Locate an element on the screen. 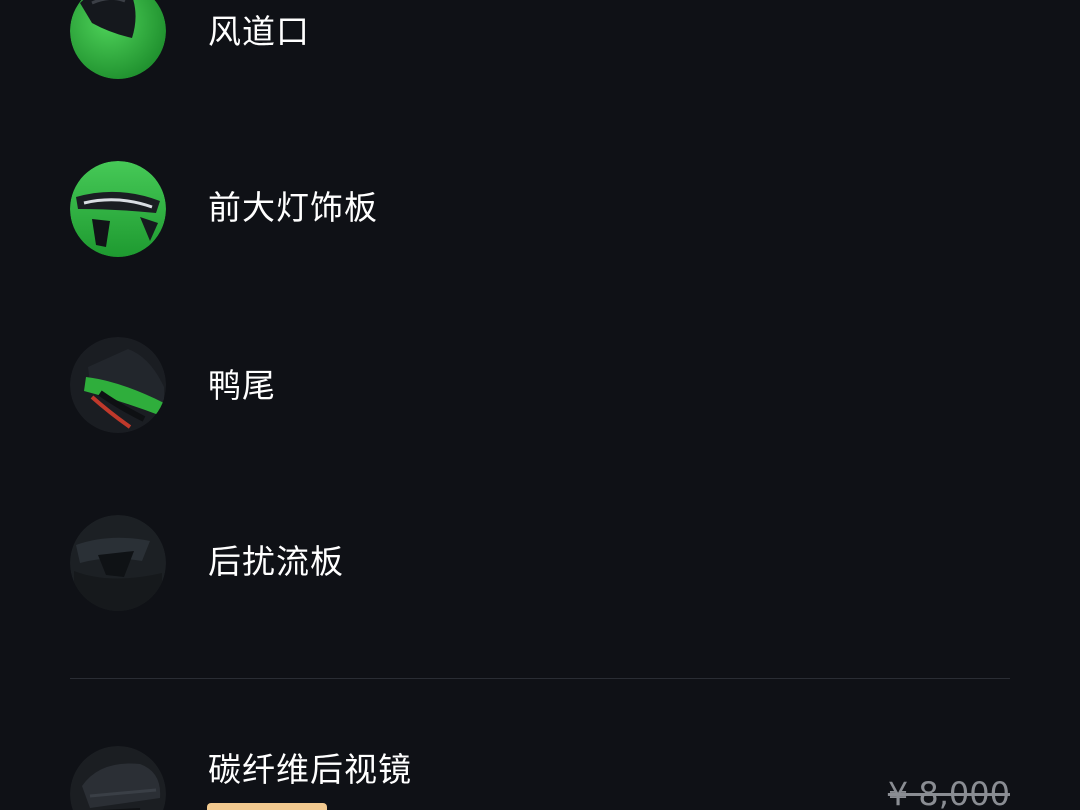 The image size is (1080, 810). rear-spoiler-thumbnail is located at coordinates (118, 563).